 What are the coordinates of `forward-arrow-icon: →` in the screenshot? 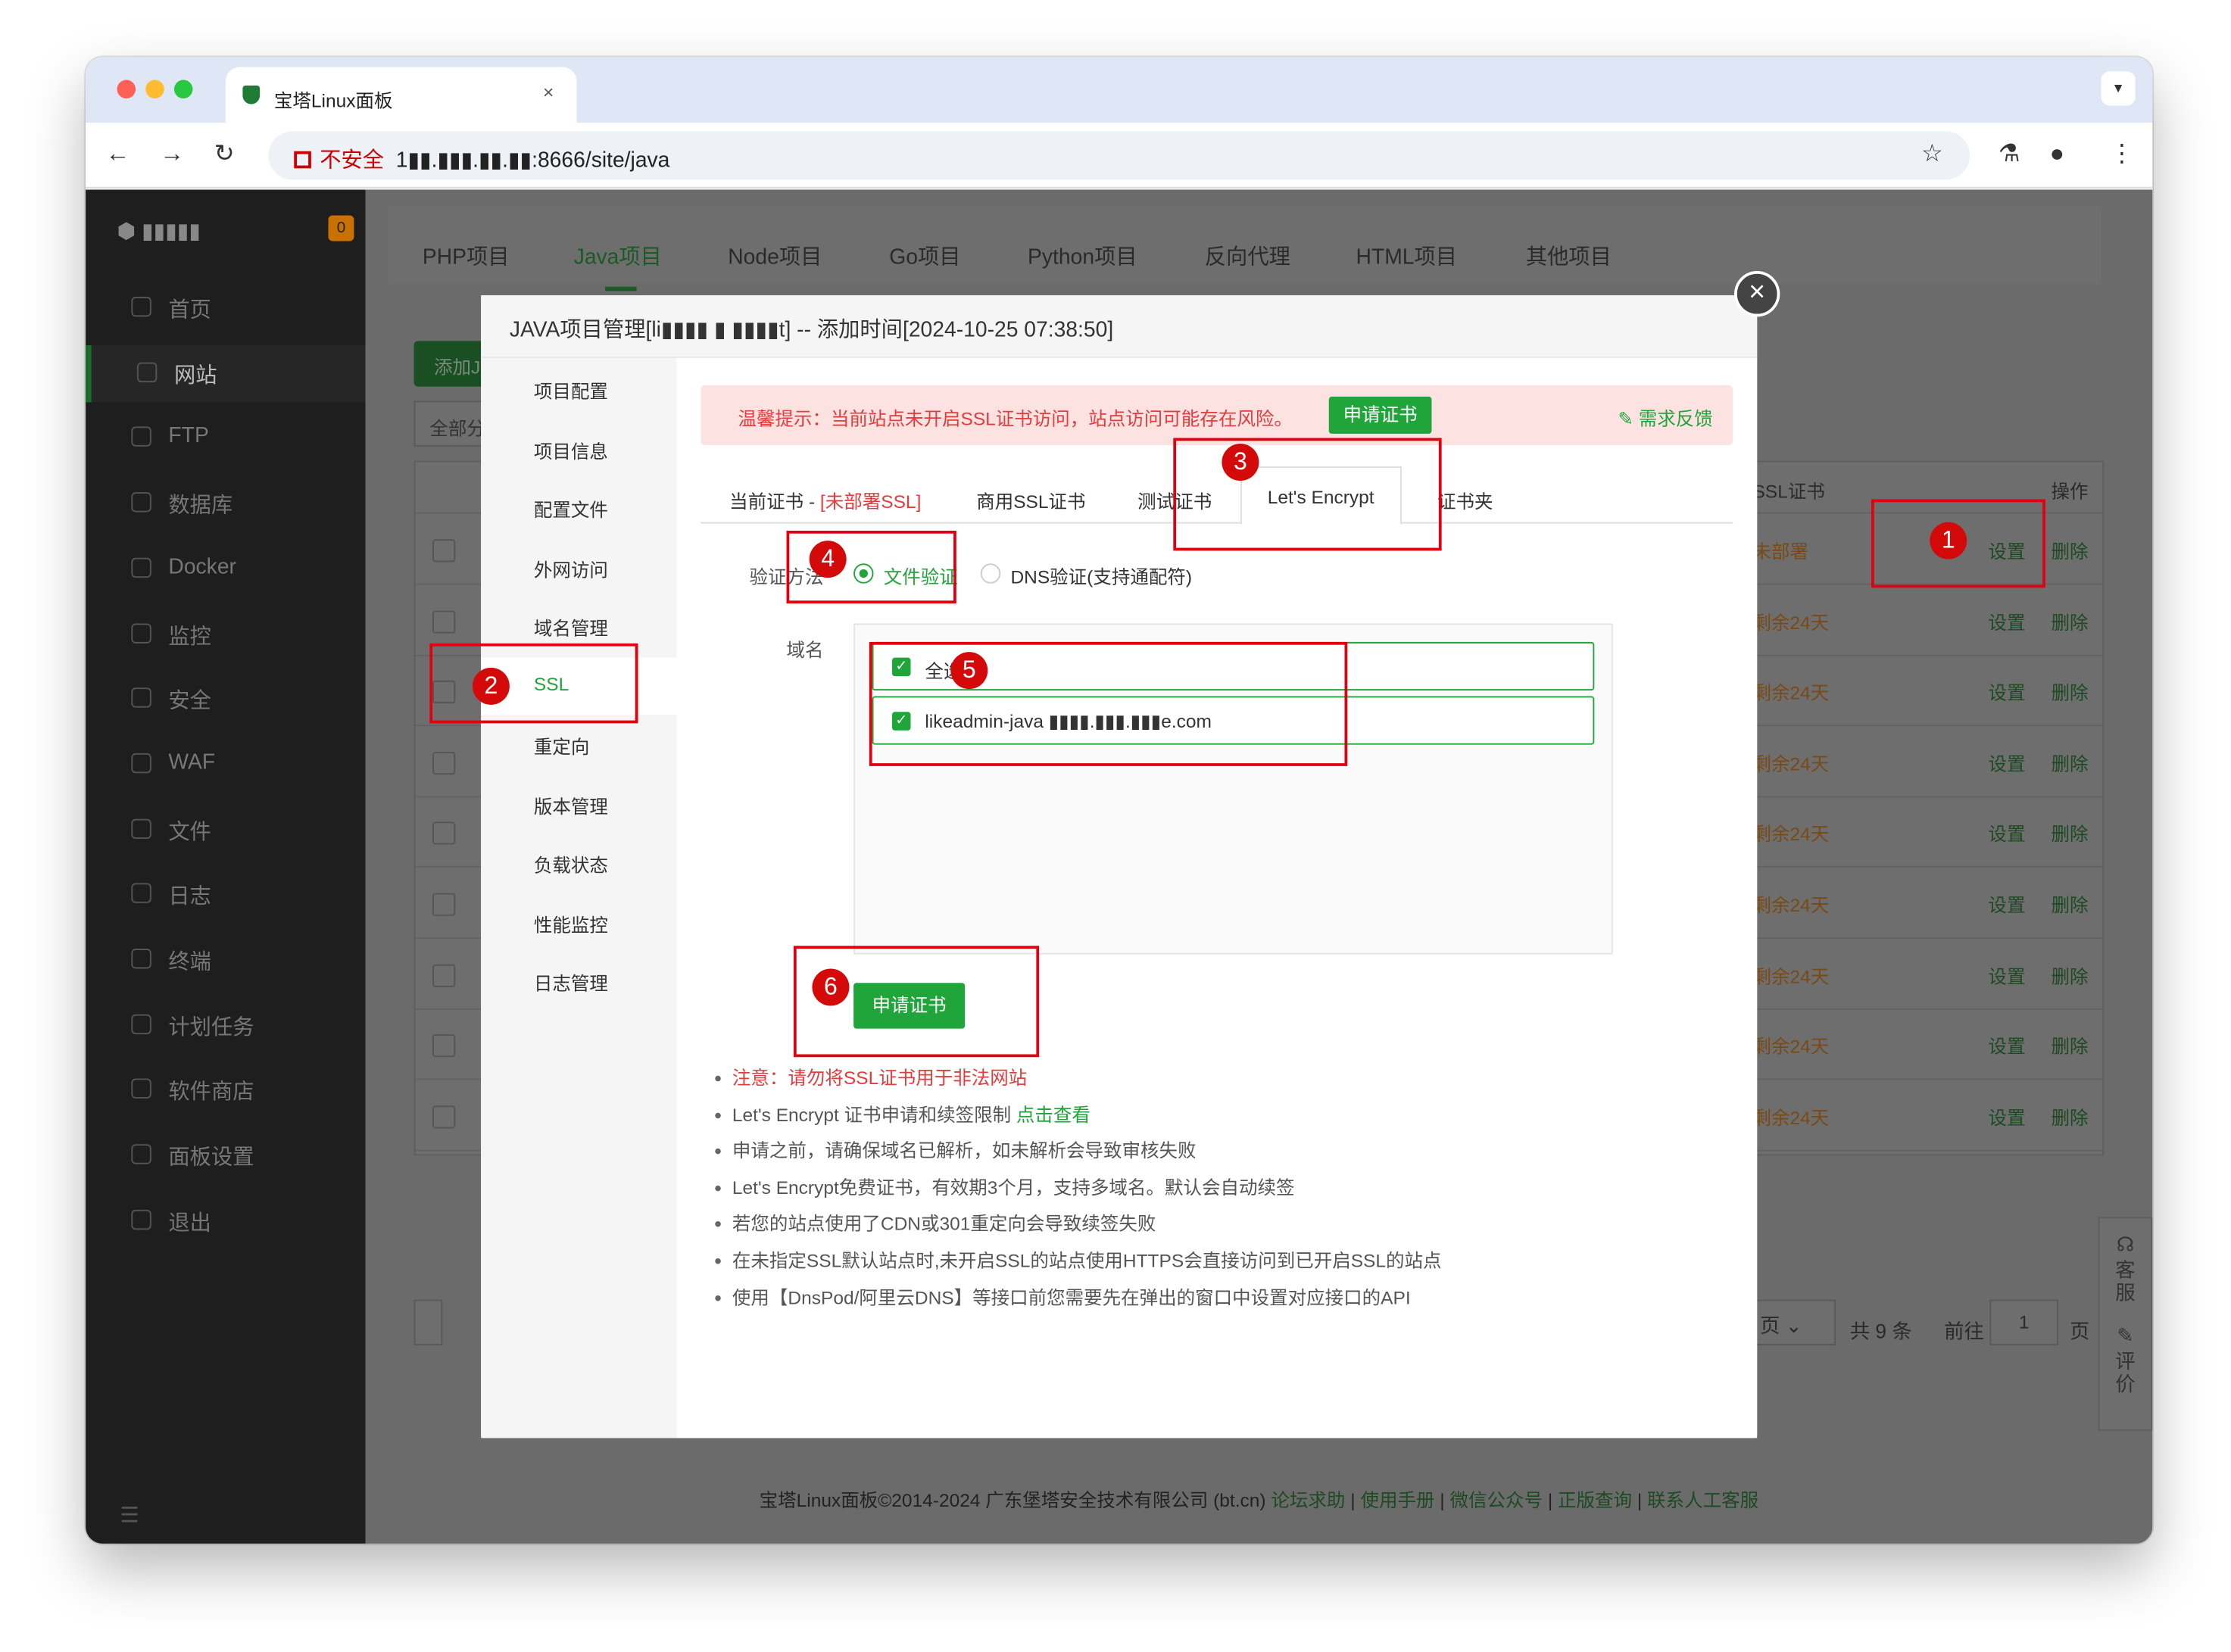 It's located at (172, 154).